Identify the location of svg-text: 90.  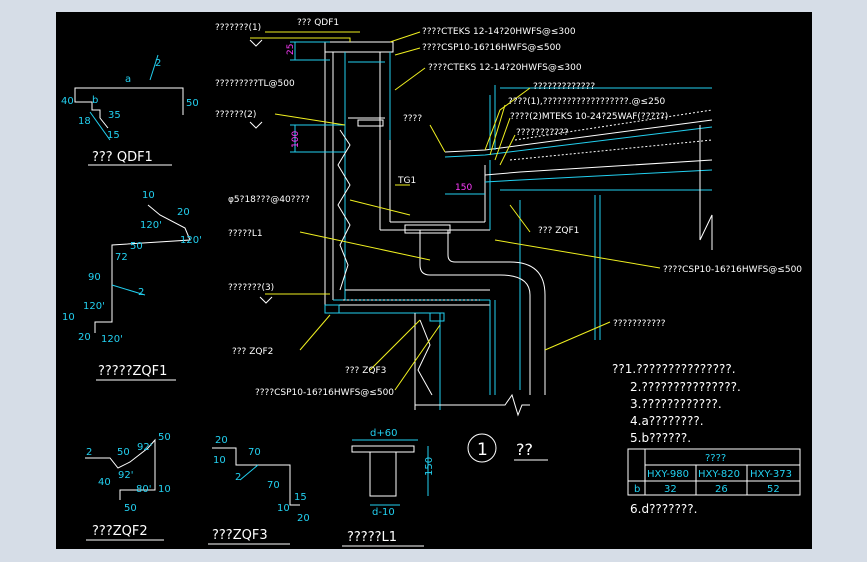
(94, 277).